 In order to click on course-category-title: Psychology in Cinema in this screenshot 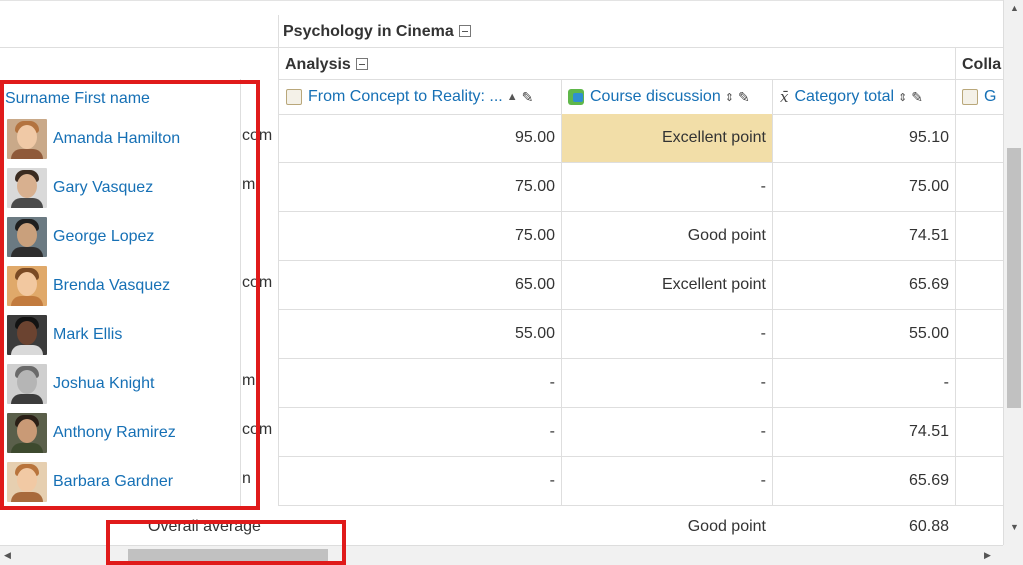, I will do `click(368, 31)`.